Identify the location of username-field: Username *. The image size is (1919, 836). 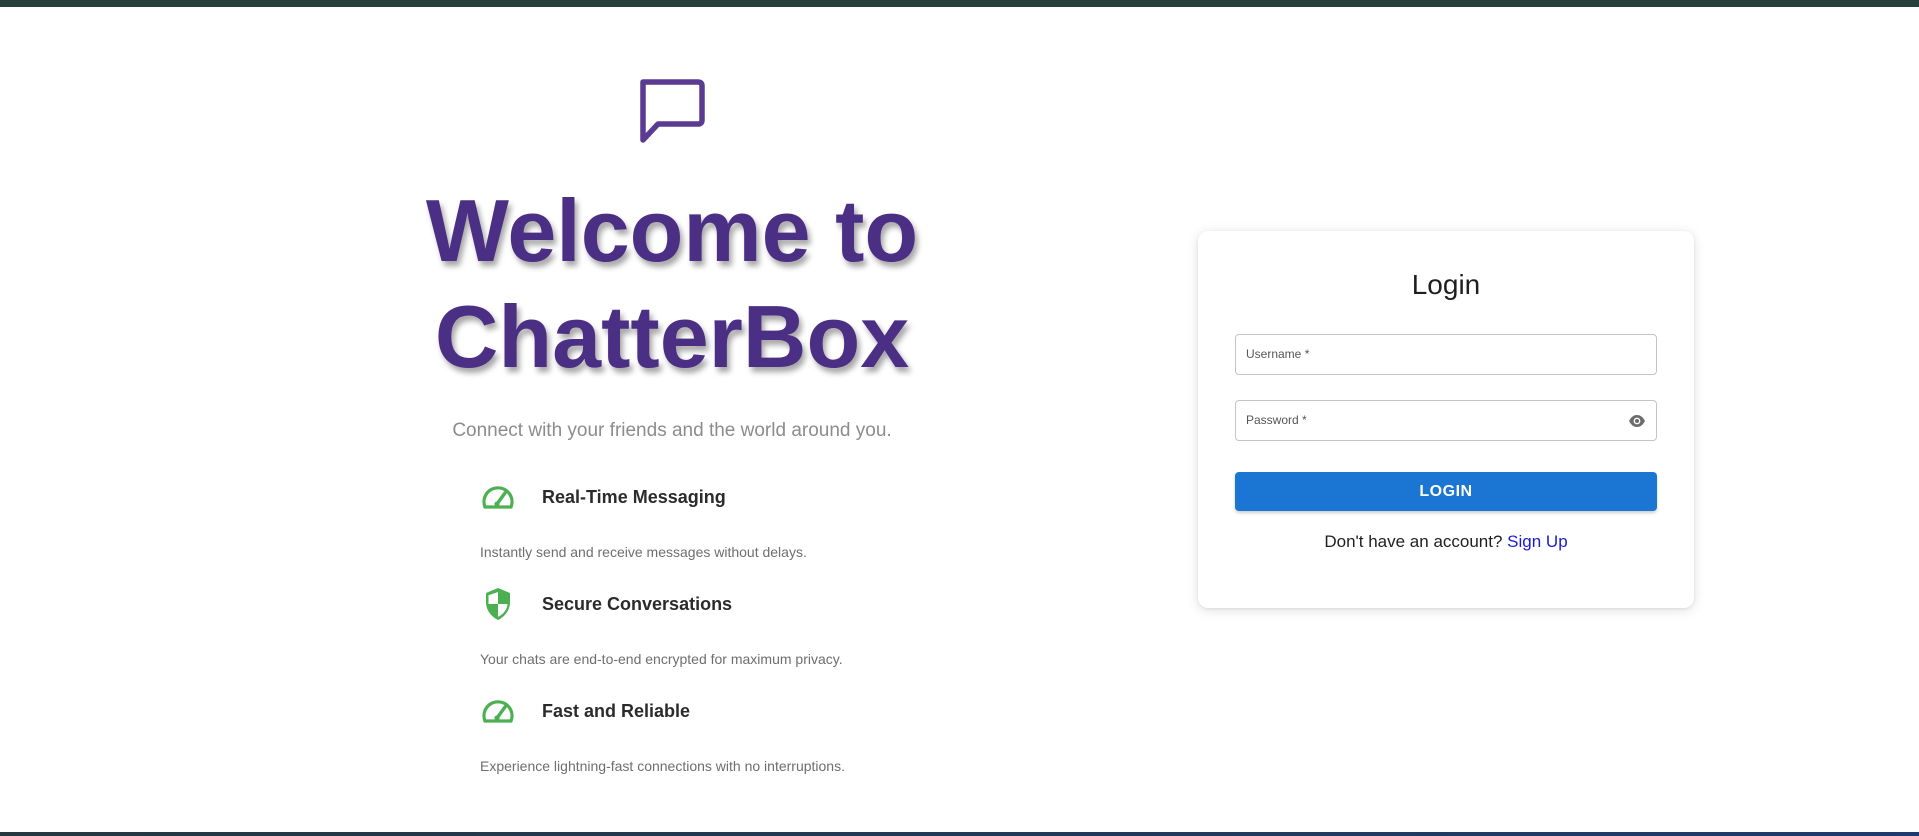
(1446, 354).